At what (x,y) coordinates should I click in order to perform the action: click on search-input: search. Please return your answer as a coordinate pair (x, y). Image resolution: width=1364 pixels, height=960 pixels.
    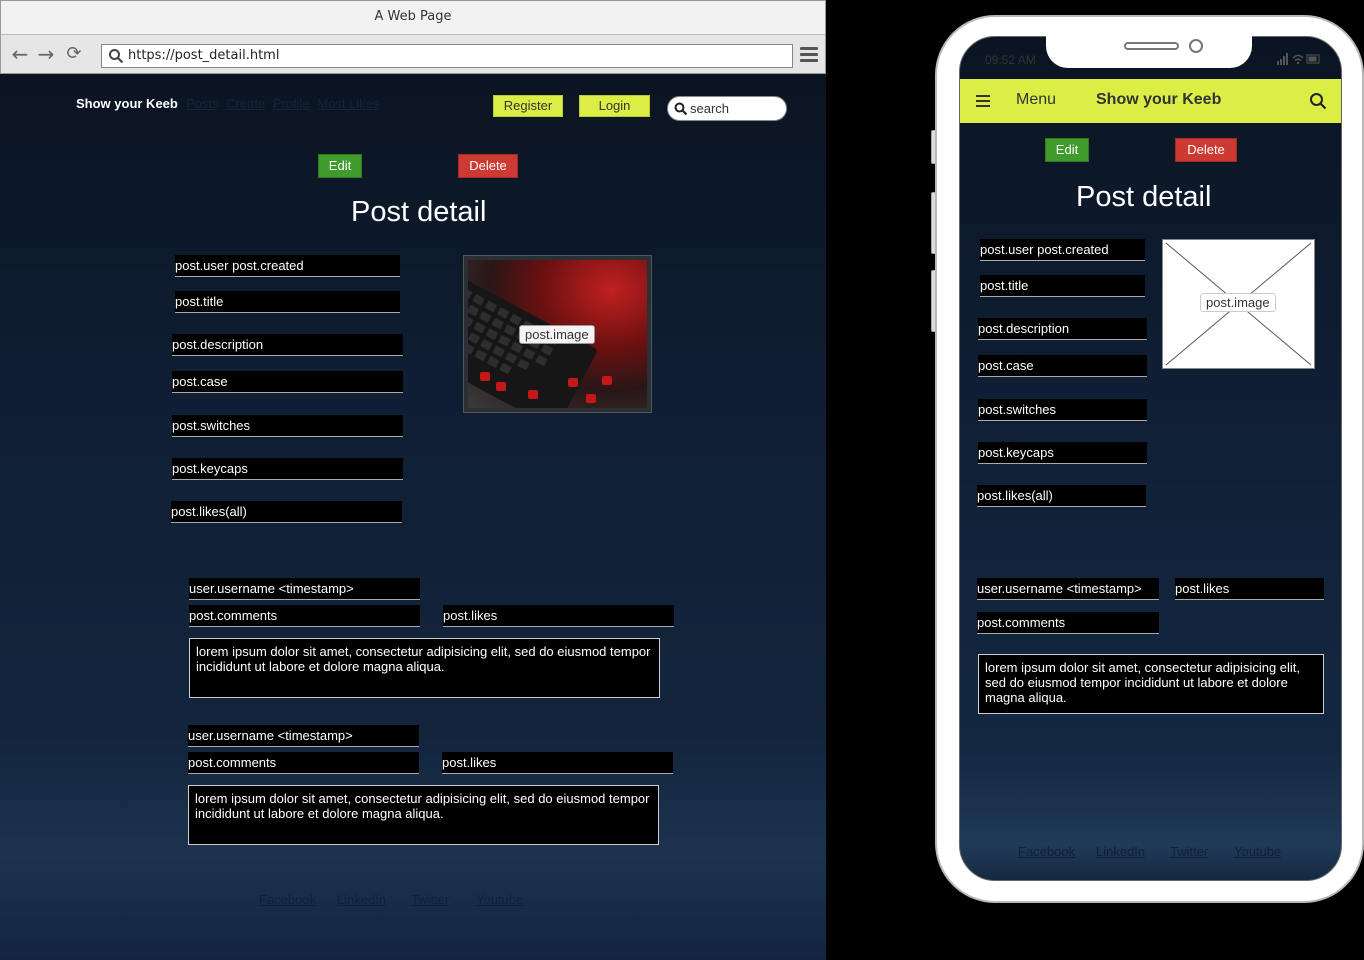
    Looking at the image, I should click on (727, 108).